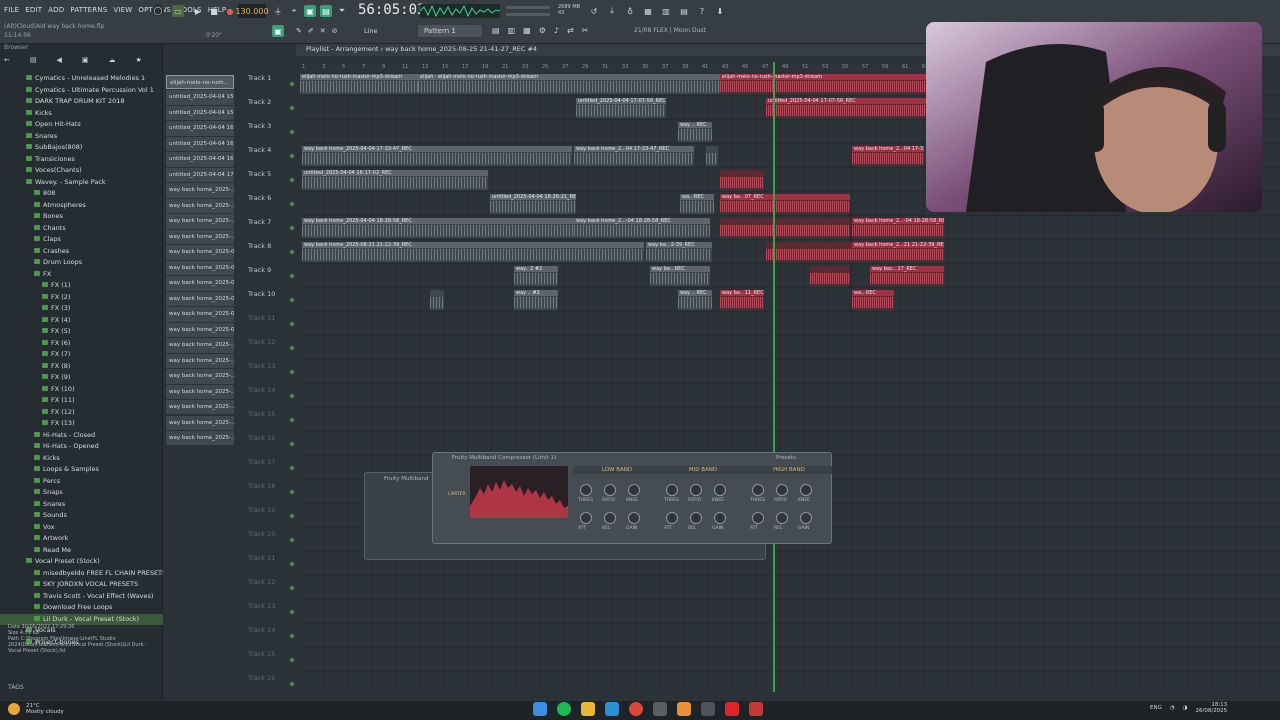 Image resolution: width=1280 pixels, height=720 pixels. What do you see at coordinates (326, 11) in the screenshot?
I see `loop-record-icon: ▤` at bounding box center [326, 11].